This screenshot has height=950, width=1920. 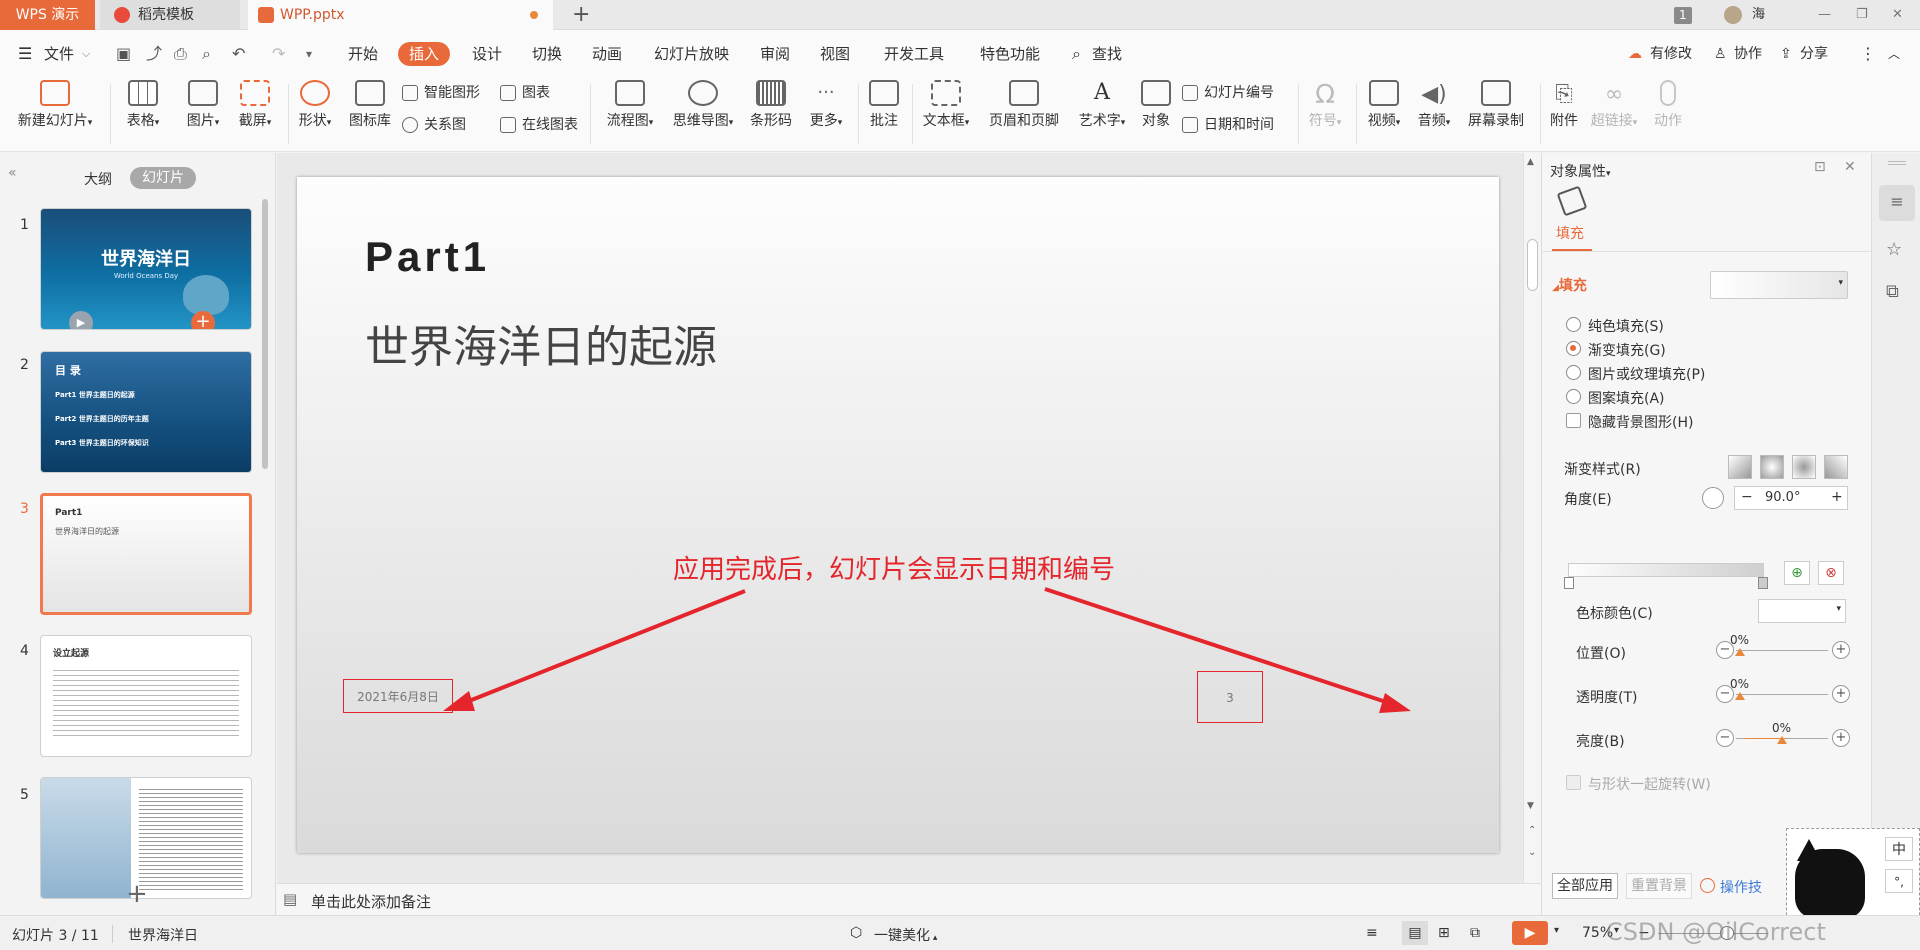 What do you see at coordinates (1892, 291) in the screenshot?
I see `transition-icon: ⧉` at bounding box center [1892, 291].